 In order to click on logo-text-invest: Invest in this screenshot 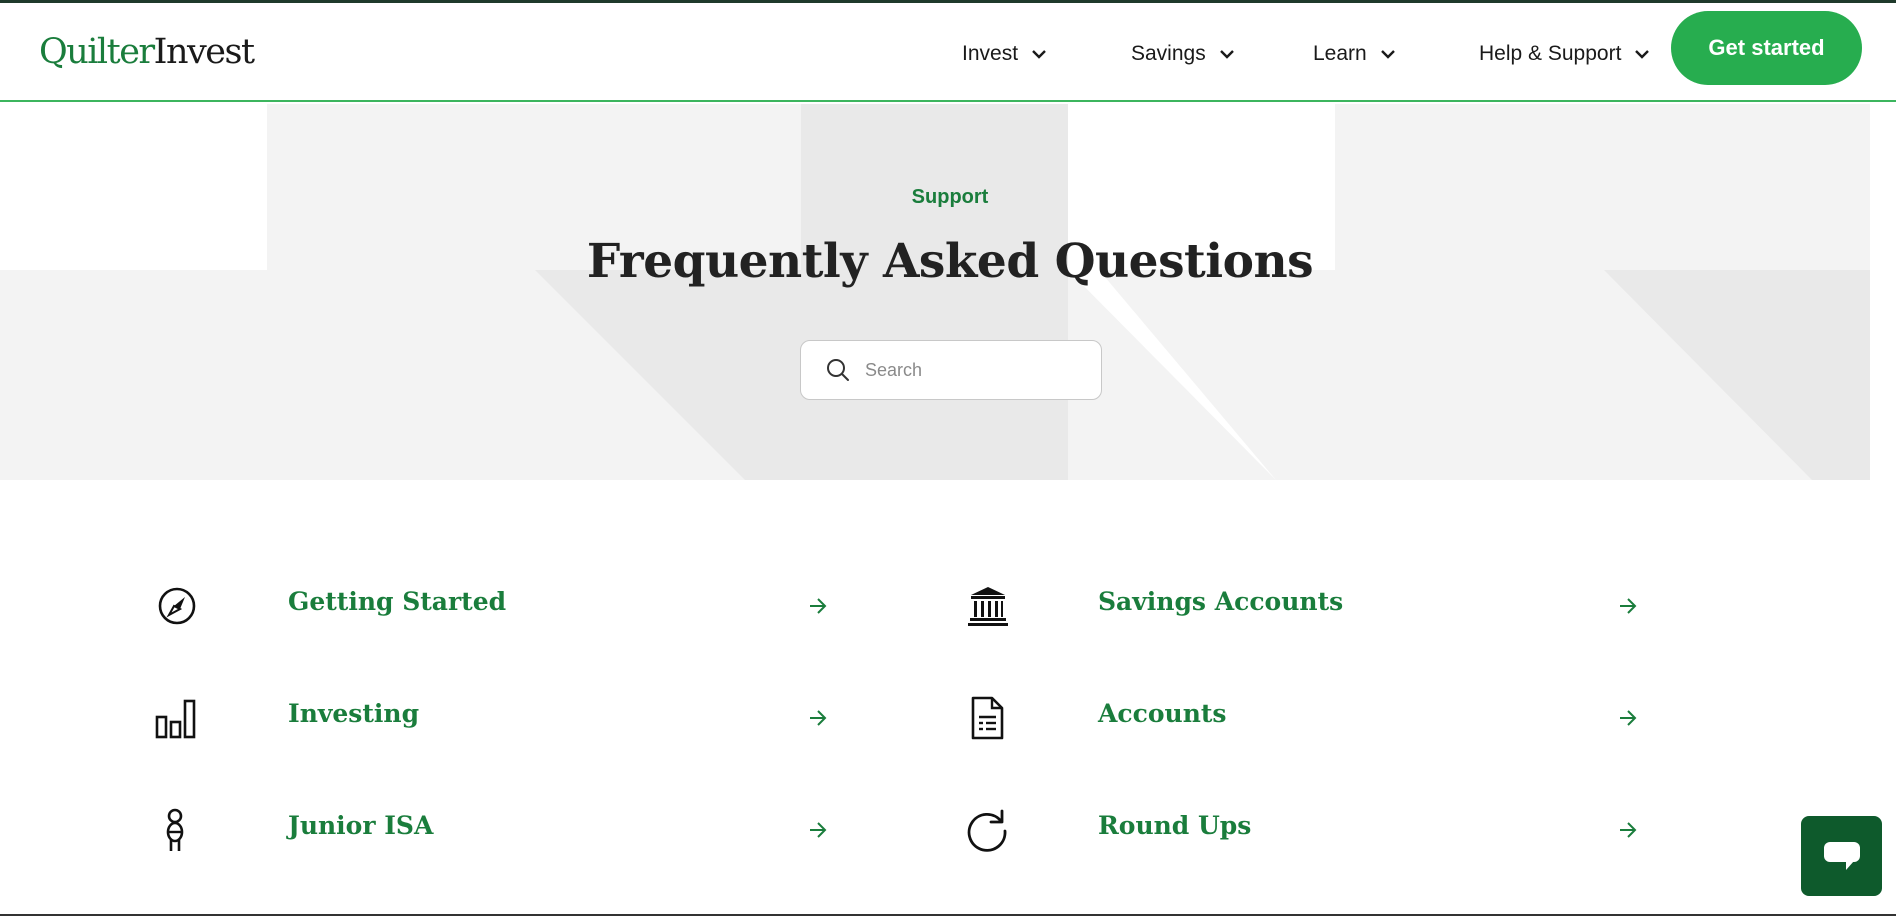, I will do `click(204, 52)`.